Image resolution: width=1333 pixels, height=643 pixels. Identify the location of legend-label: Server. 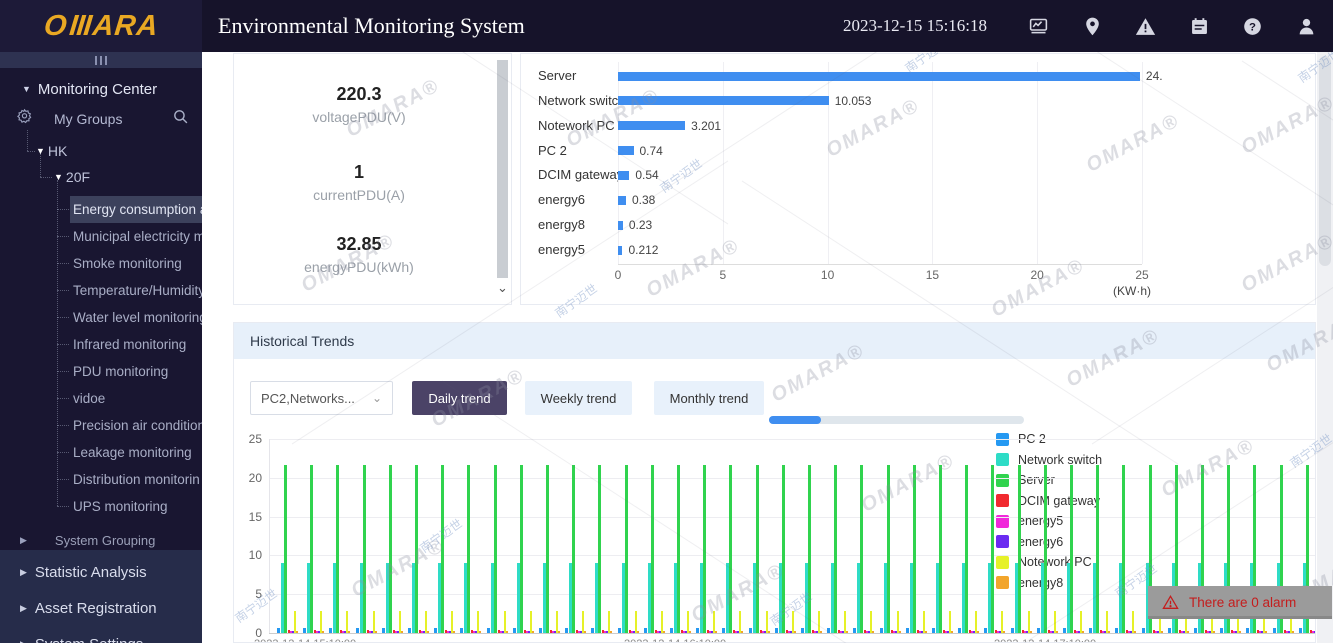
(1036, 480).